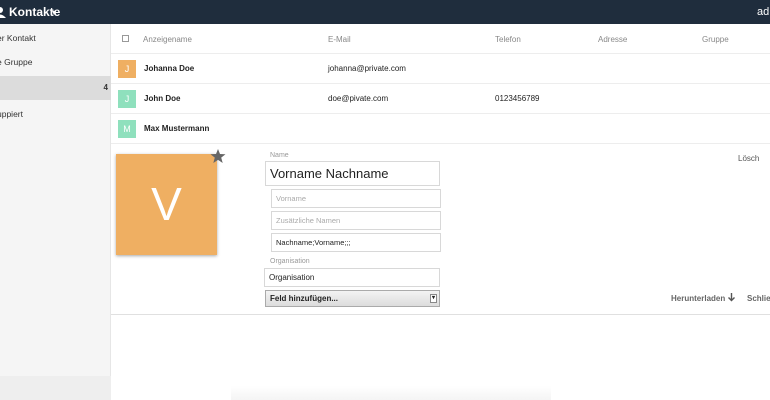  What do you see at coordinates (54, 12) in the screenshot?
I see `chevron-down-icon: ▾` at bounding box center [54, 12].